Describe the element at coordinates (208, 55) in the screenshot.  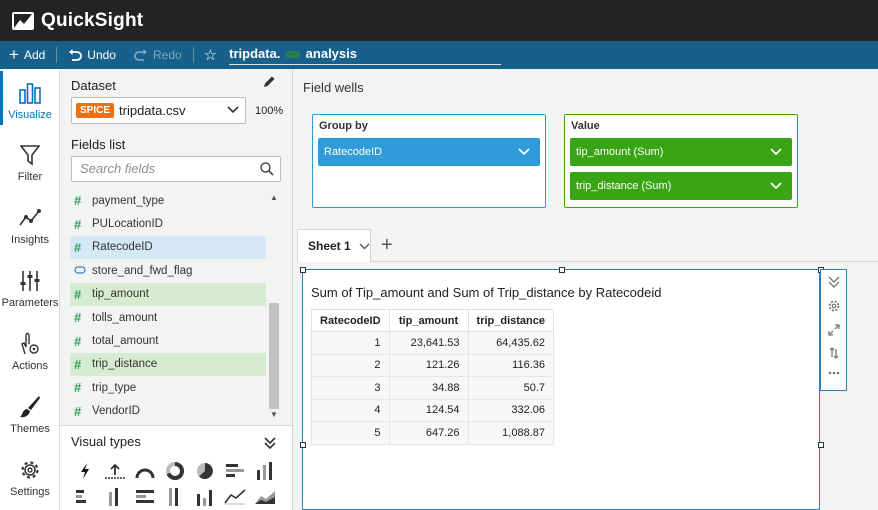
I see `favorite-button: ☆` at that location.